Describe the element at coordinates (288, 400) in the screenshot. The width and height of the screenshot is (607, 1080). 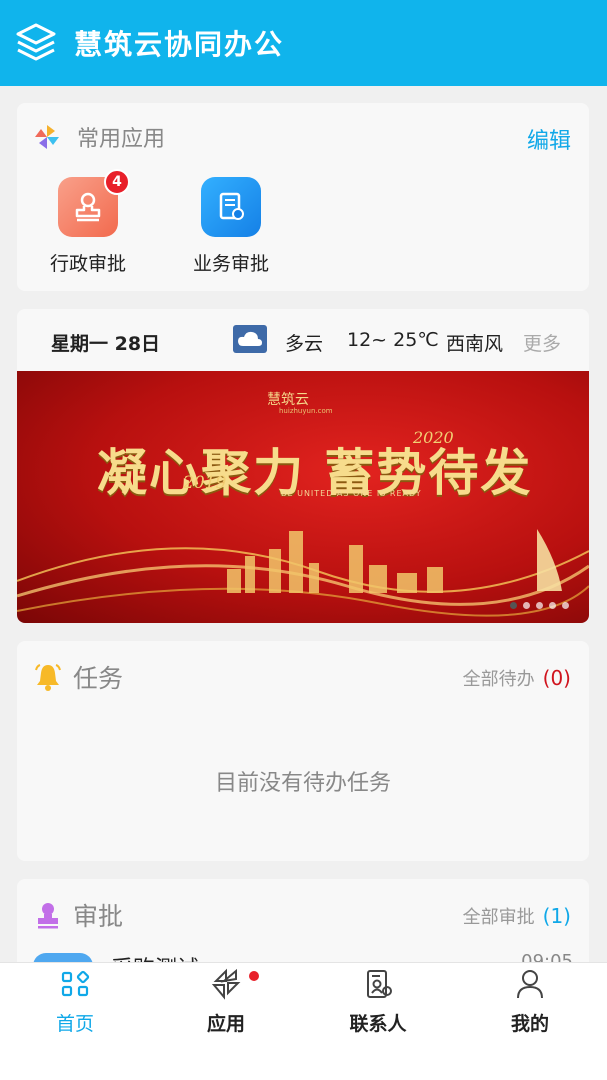
I see `banner-brand: 慧筑云` at that location.